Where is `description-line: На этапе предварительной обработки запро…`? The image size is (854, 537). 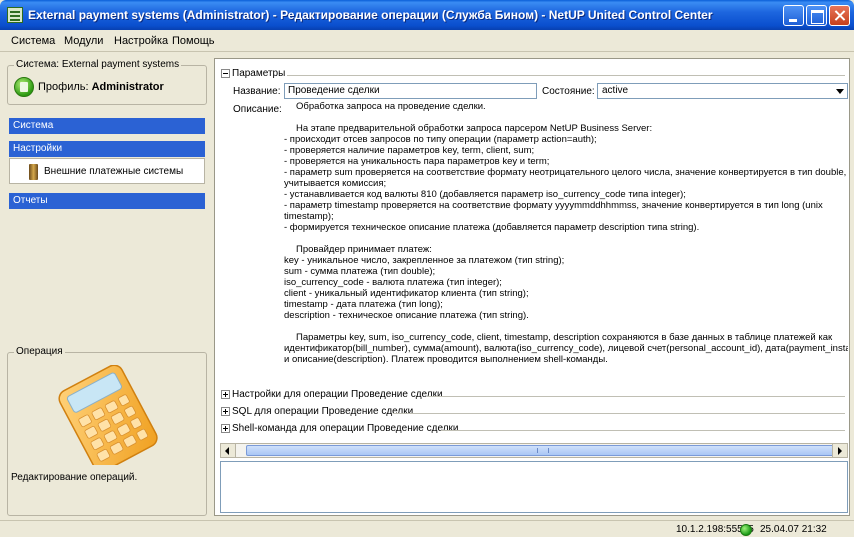 description-line: На этапе предварительной обработки запро… is located at coordinates (474, 128).